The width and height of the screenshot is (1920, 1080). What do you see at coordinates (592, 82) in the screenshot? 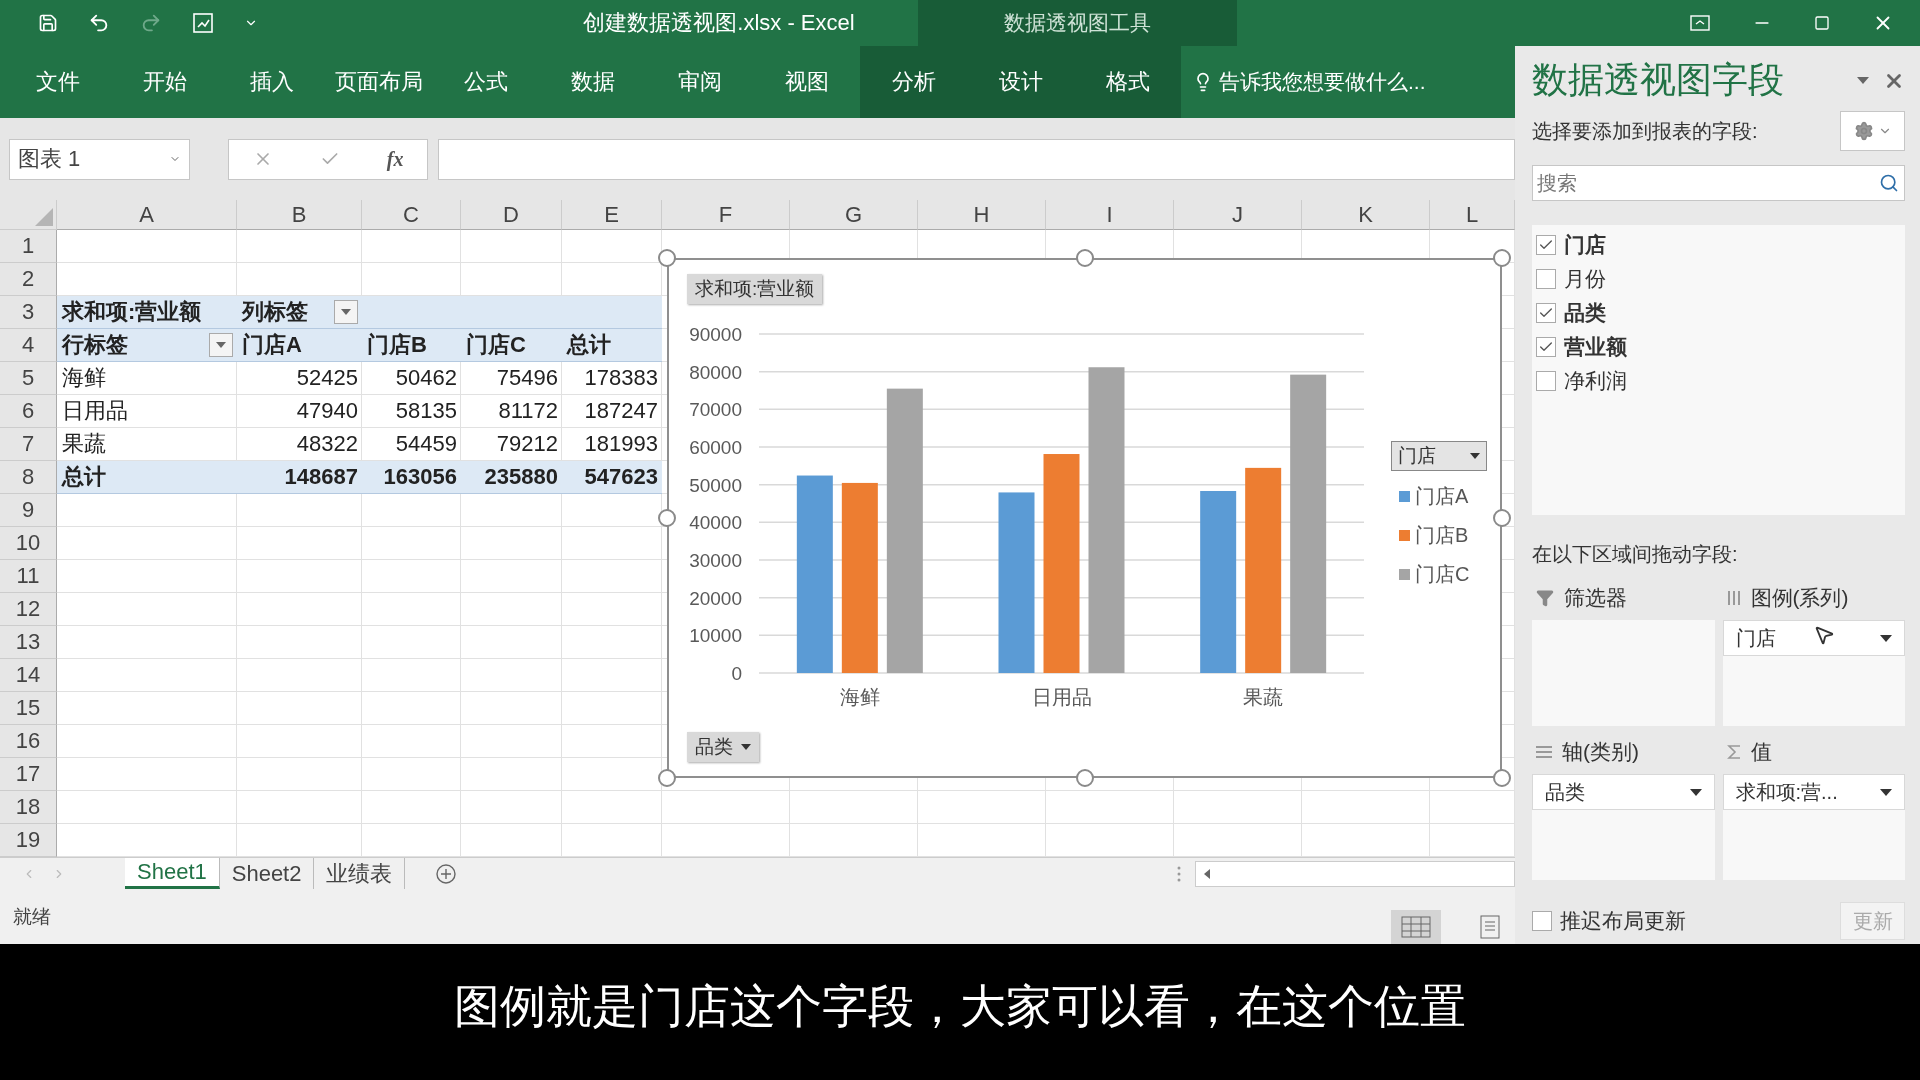
I see `ribbon-tab: 数据` at bounding box center [592, 82].